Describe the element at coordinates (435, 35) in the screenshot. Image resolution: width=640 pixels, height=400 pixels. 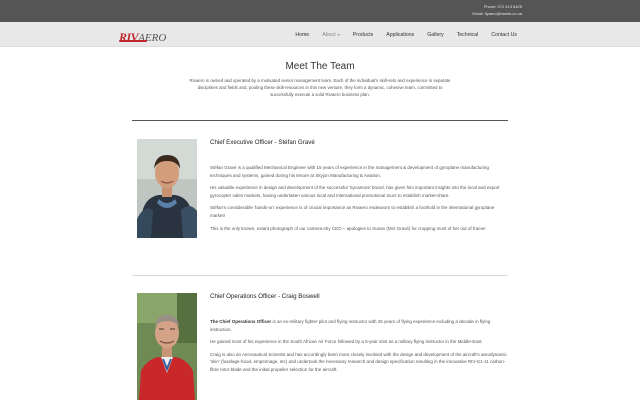
I see `nav-gallery: Gallery` at that location.